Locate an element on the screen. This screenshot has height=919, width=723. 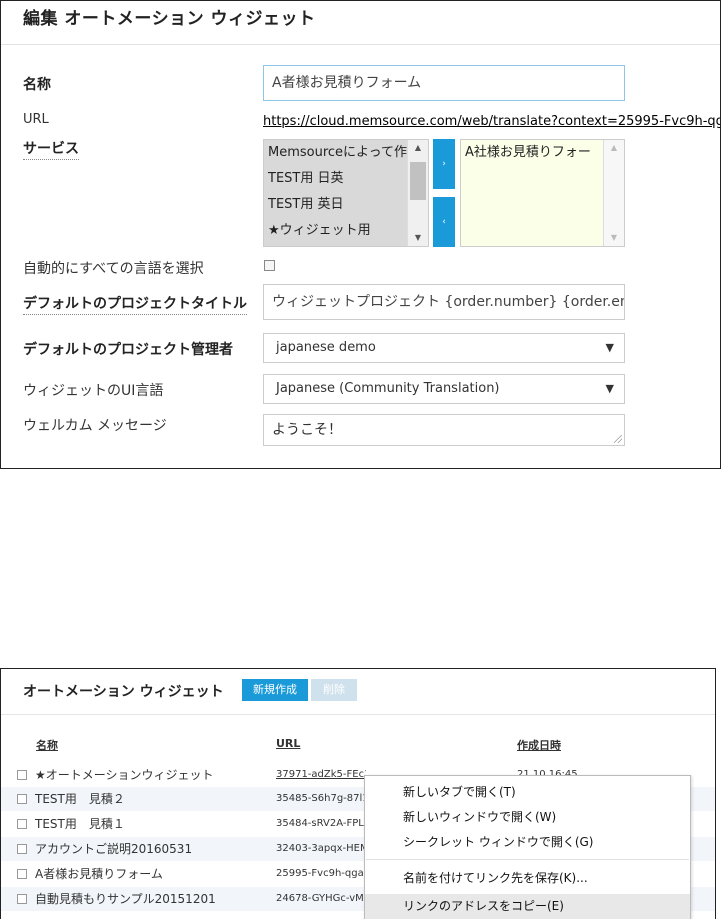
context-menu-separator is located at coordinates (527, 859).